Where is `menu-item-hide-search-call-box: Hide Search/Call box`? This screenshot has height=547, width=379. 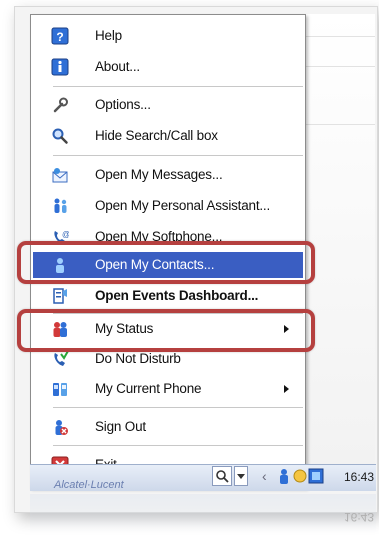 menu-item-hide-search-call-box: Hide Search/Call box is located at coordinates (168, 136).